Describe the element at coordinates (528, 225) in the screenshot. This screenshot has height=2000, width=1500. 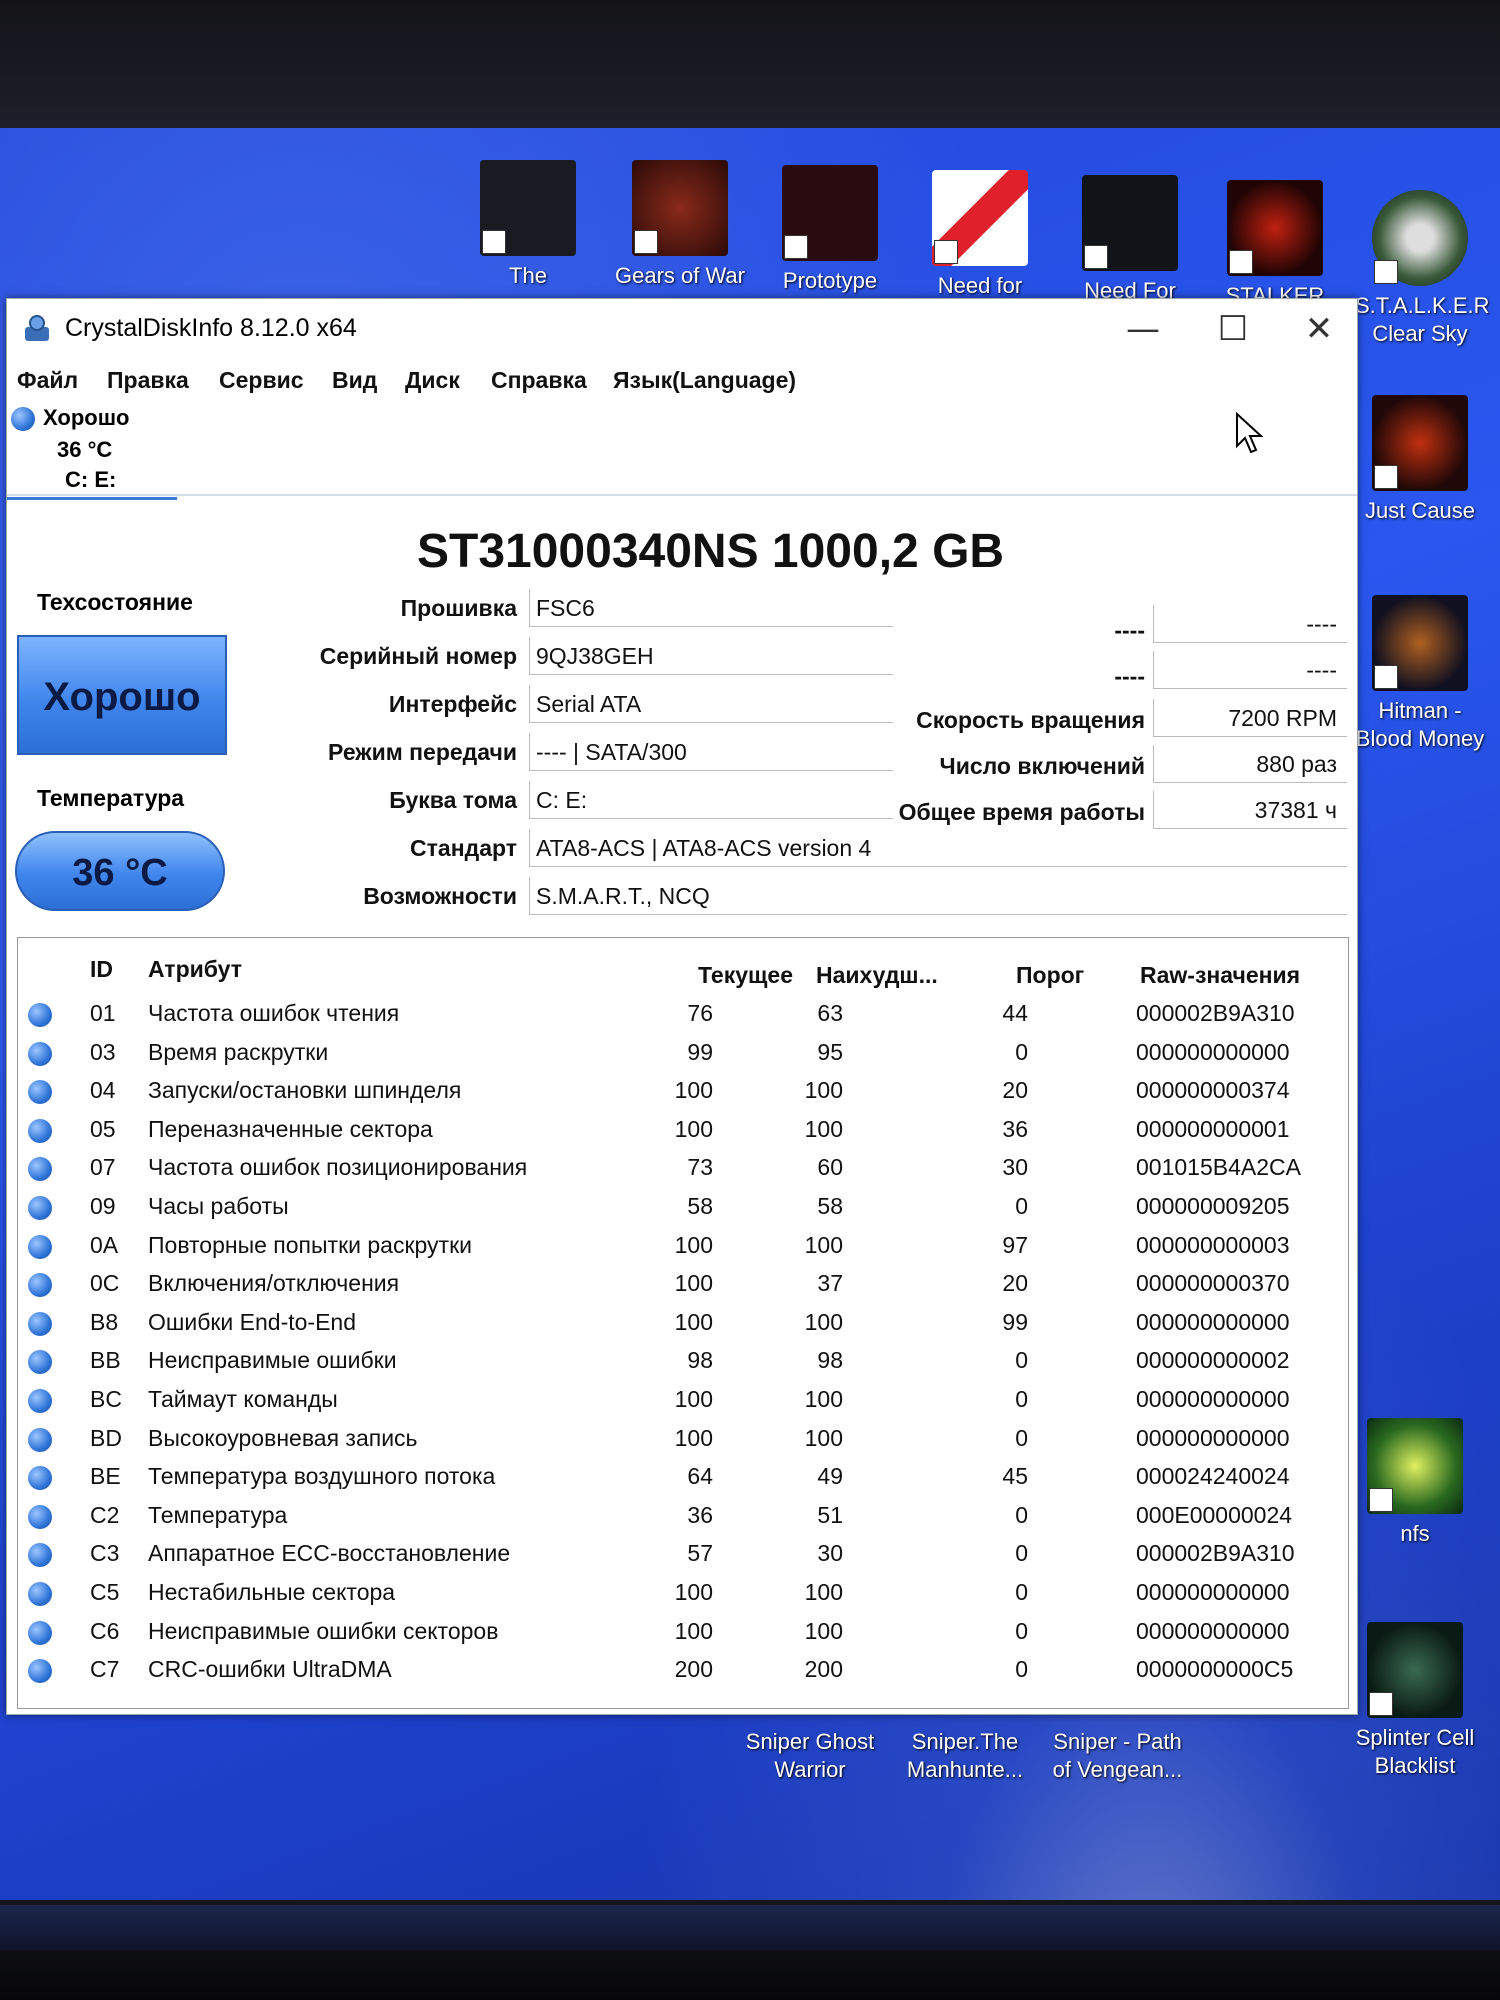
I see `desktop-icon-the-chronicles: The Chronicles` at that location.